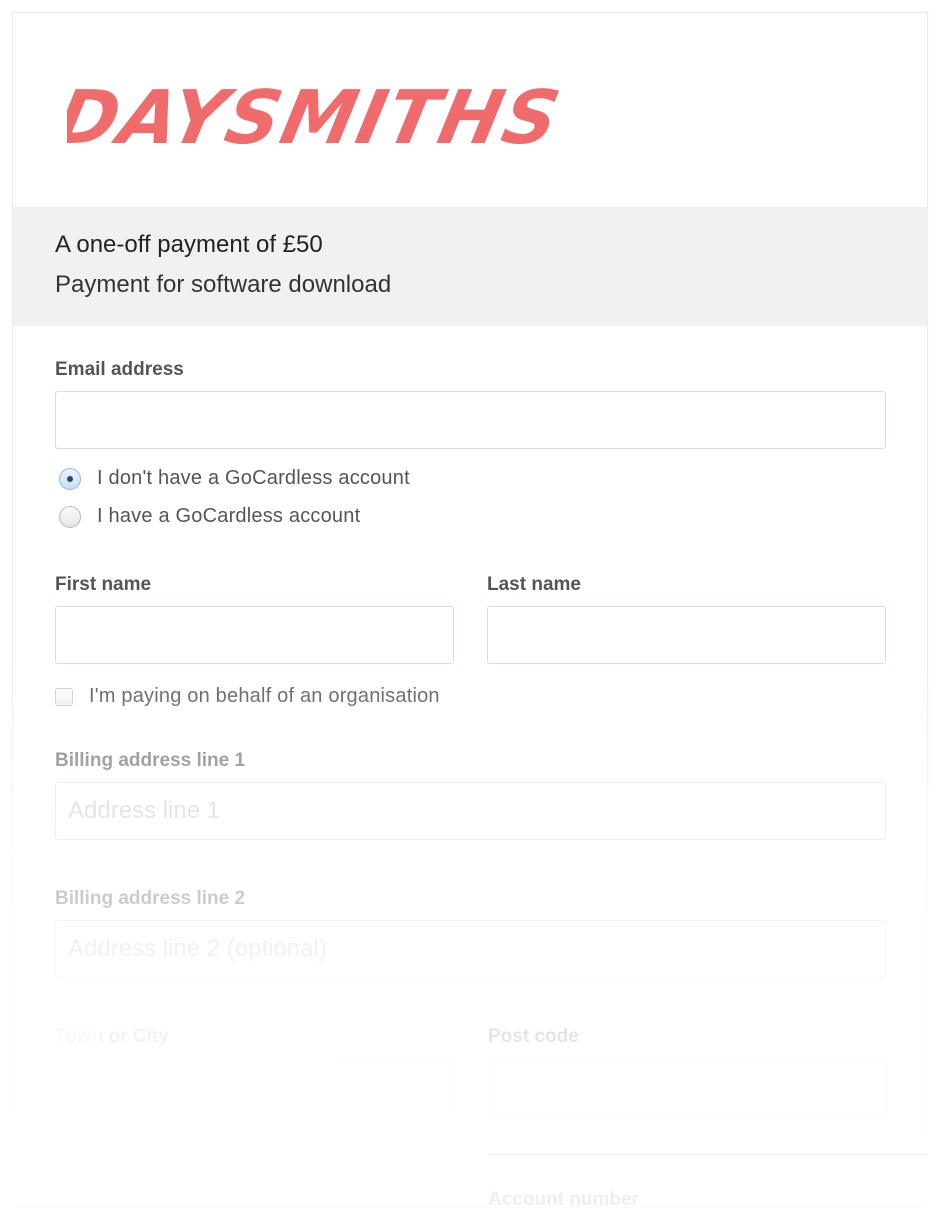  I want to click on brand-logo-text: DAYSMITHS, so click(317, 118).